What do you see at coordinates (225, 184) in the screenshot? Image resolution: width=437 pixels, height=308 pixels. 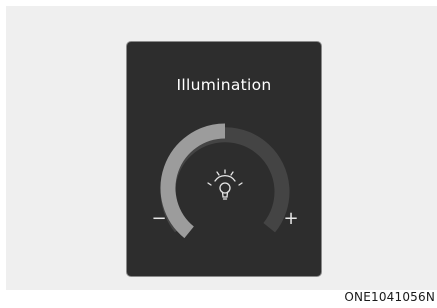 I see `illumination-icon` at bounding box center [225, 184].